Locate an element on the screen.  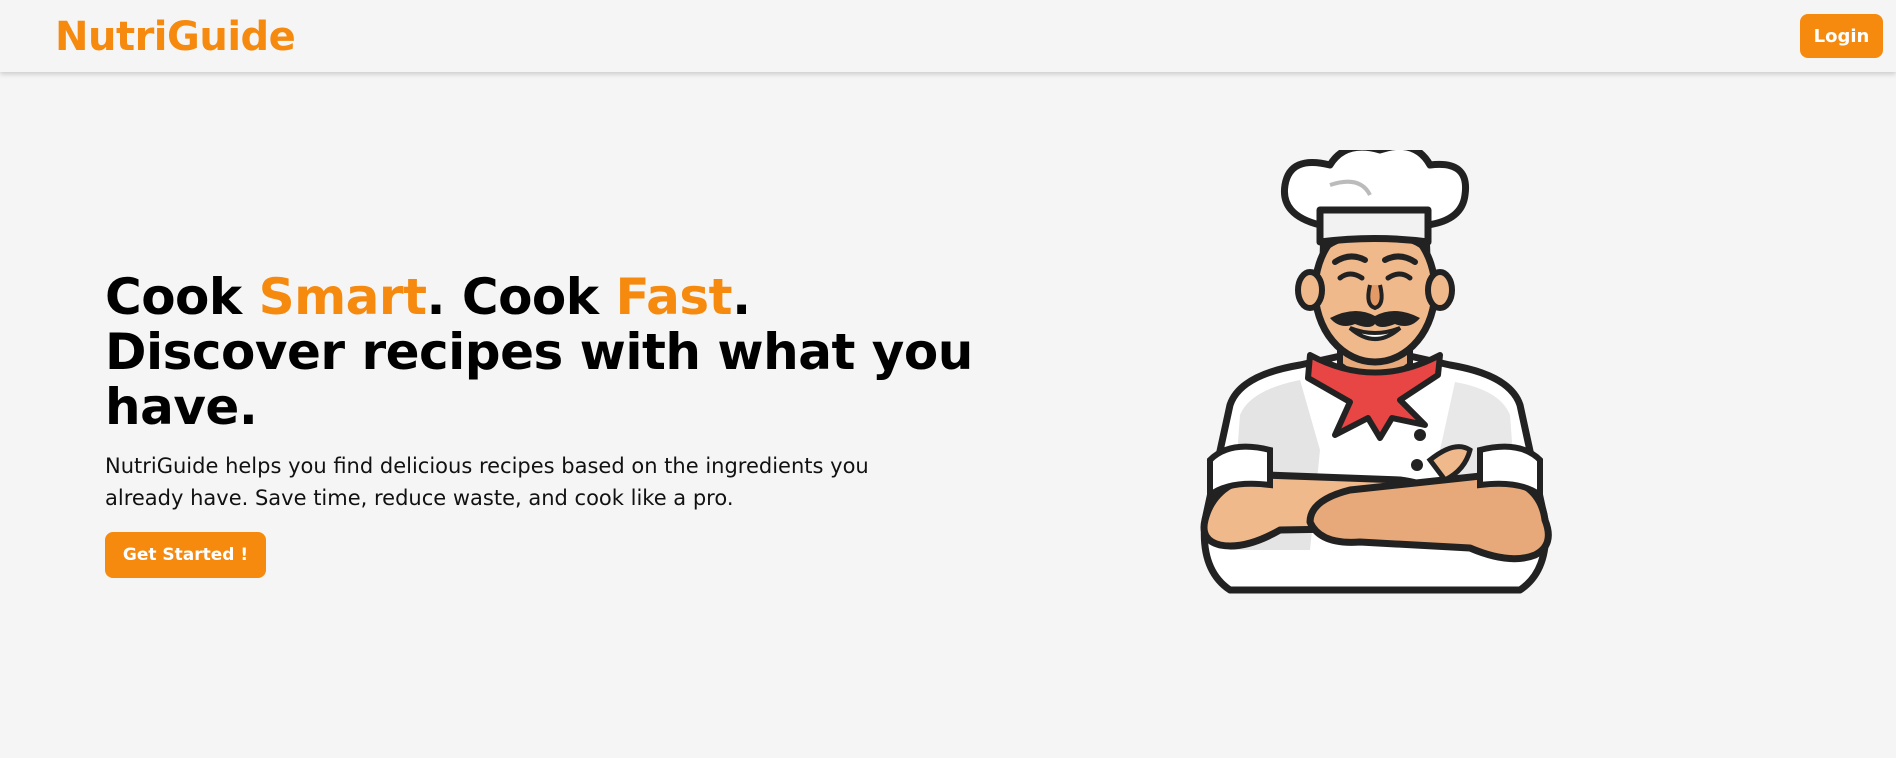
headline-text-2: . Cook is located at coordinates (521, 297).